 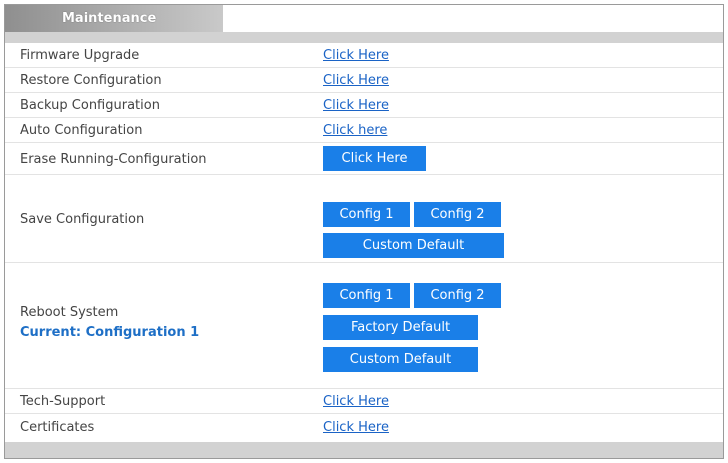 I want to click on restore-configuration-link: Click Here, so click(x=356, y=80).